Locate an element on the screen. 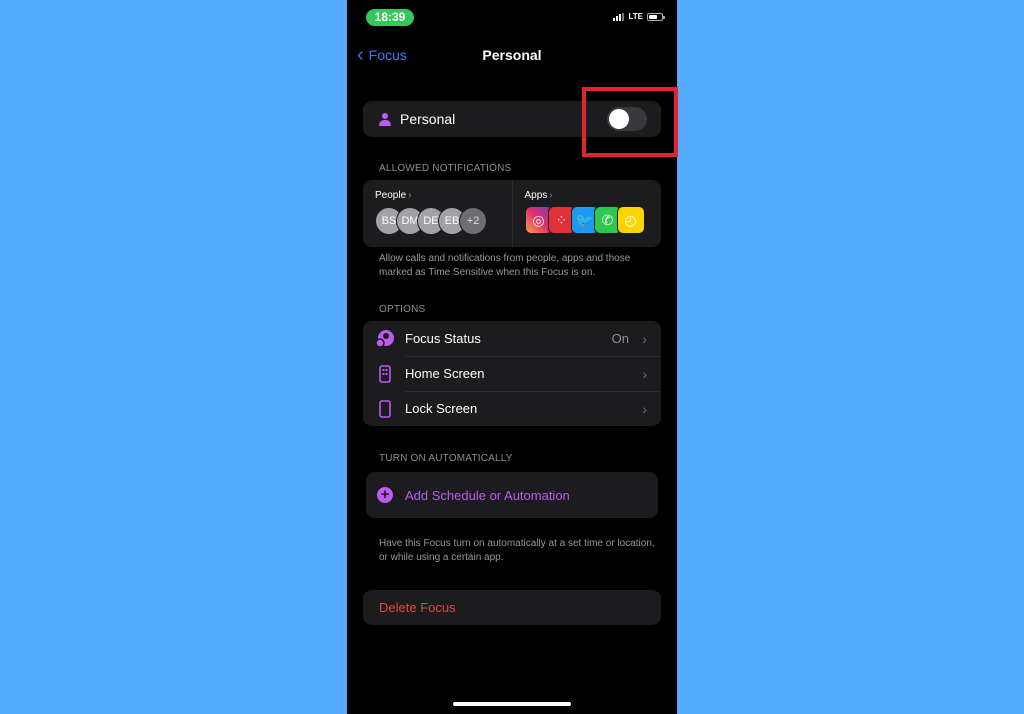 The height and width of the screenshot is (714, 1024). status-indicators: LTE is located at coordinates (639, 16).